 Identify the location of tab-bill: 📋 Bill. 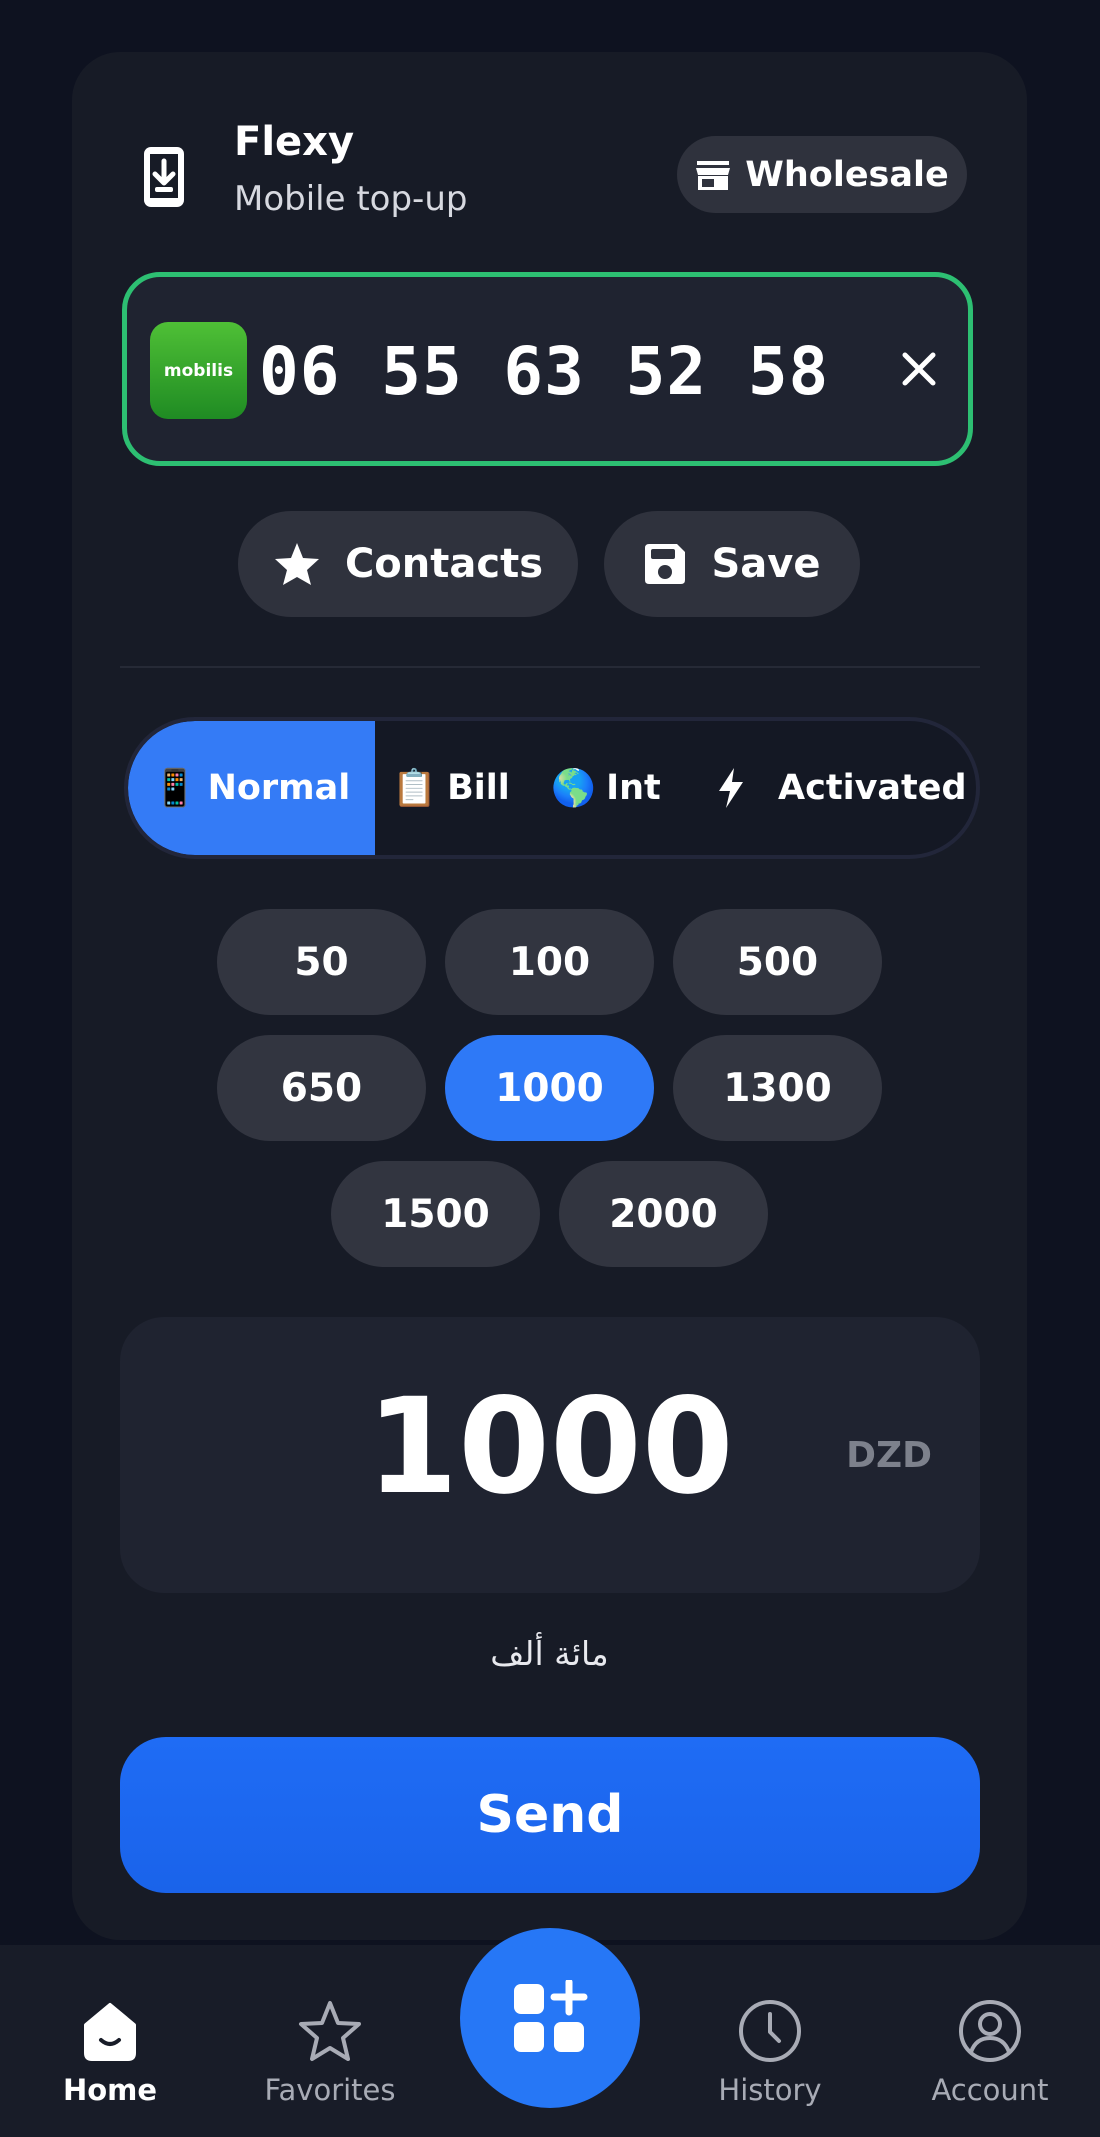
(451, 788).